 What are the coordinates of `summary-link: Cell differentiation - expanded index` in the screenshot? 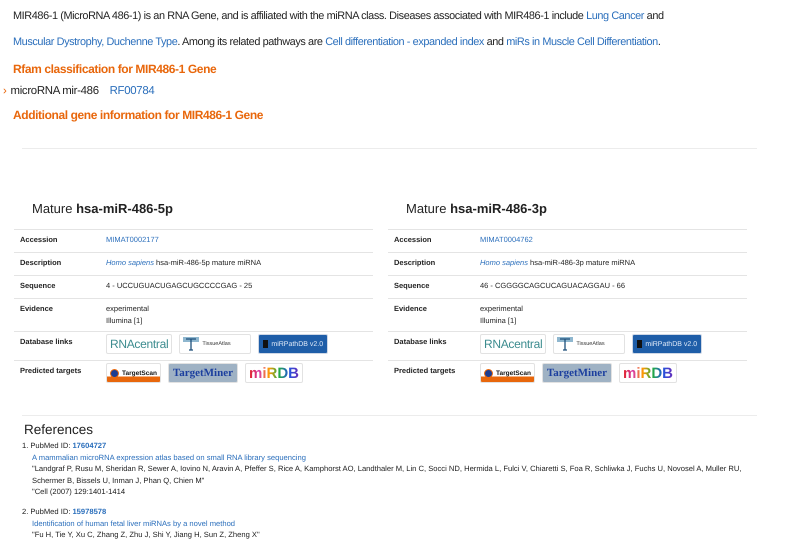 It's located at (404, 42).